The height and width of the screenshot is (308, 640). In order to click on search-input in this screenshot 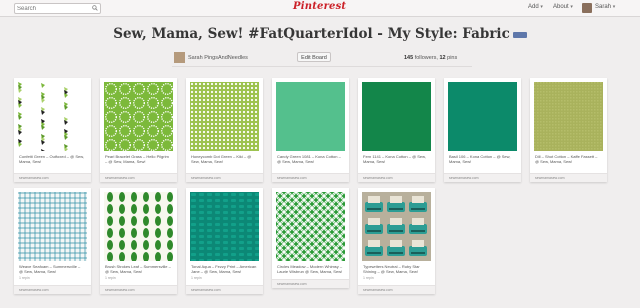, I will do `click(52, 8)`.